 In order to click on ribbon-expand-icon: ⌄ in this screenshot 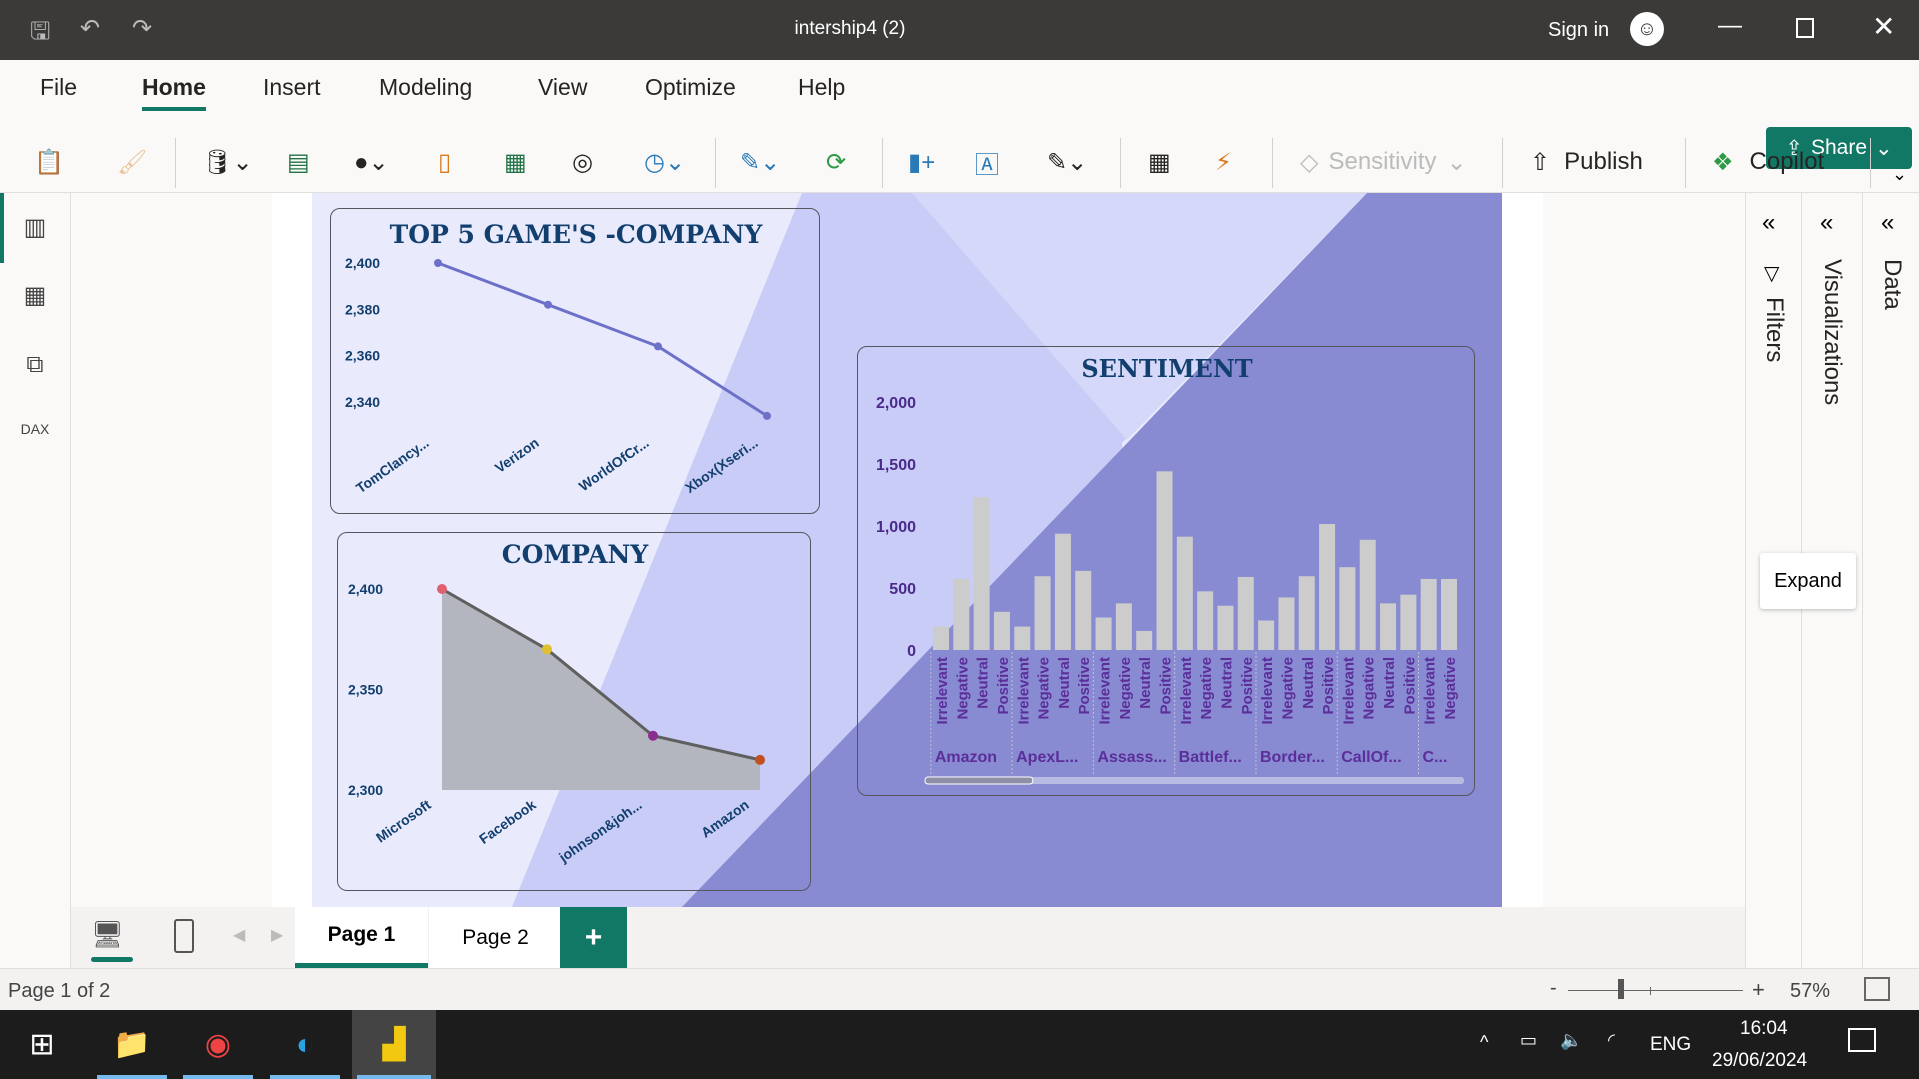, I will do `click(1899, 174)`.